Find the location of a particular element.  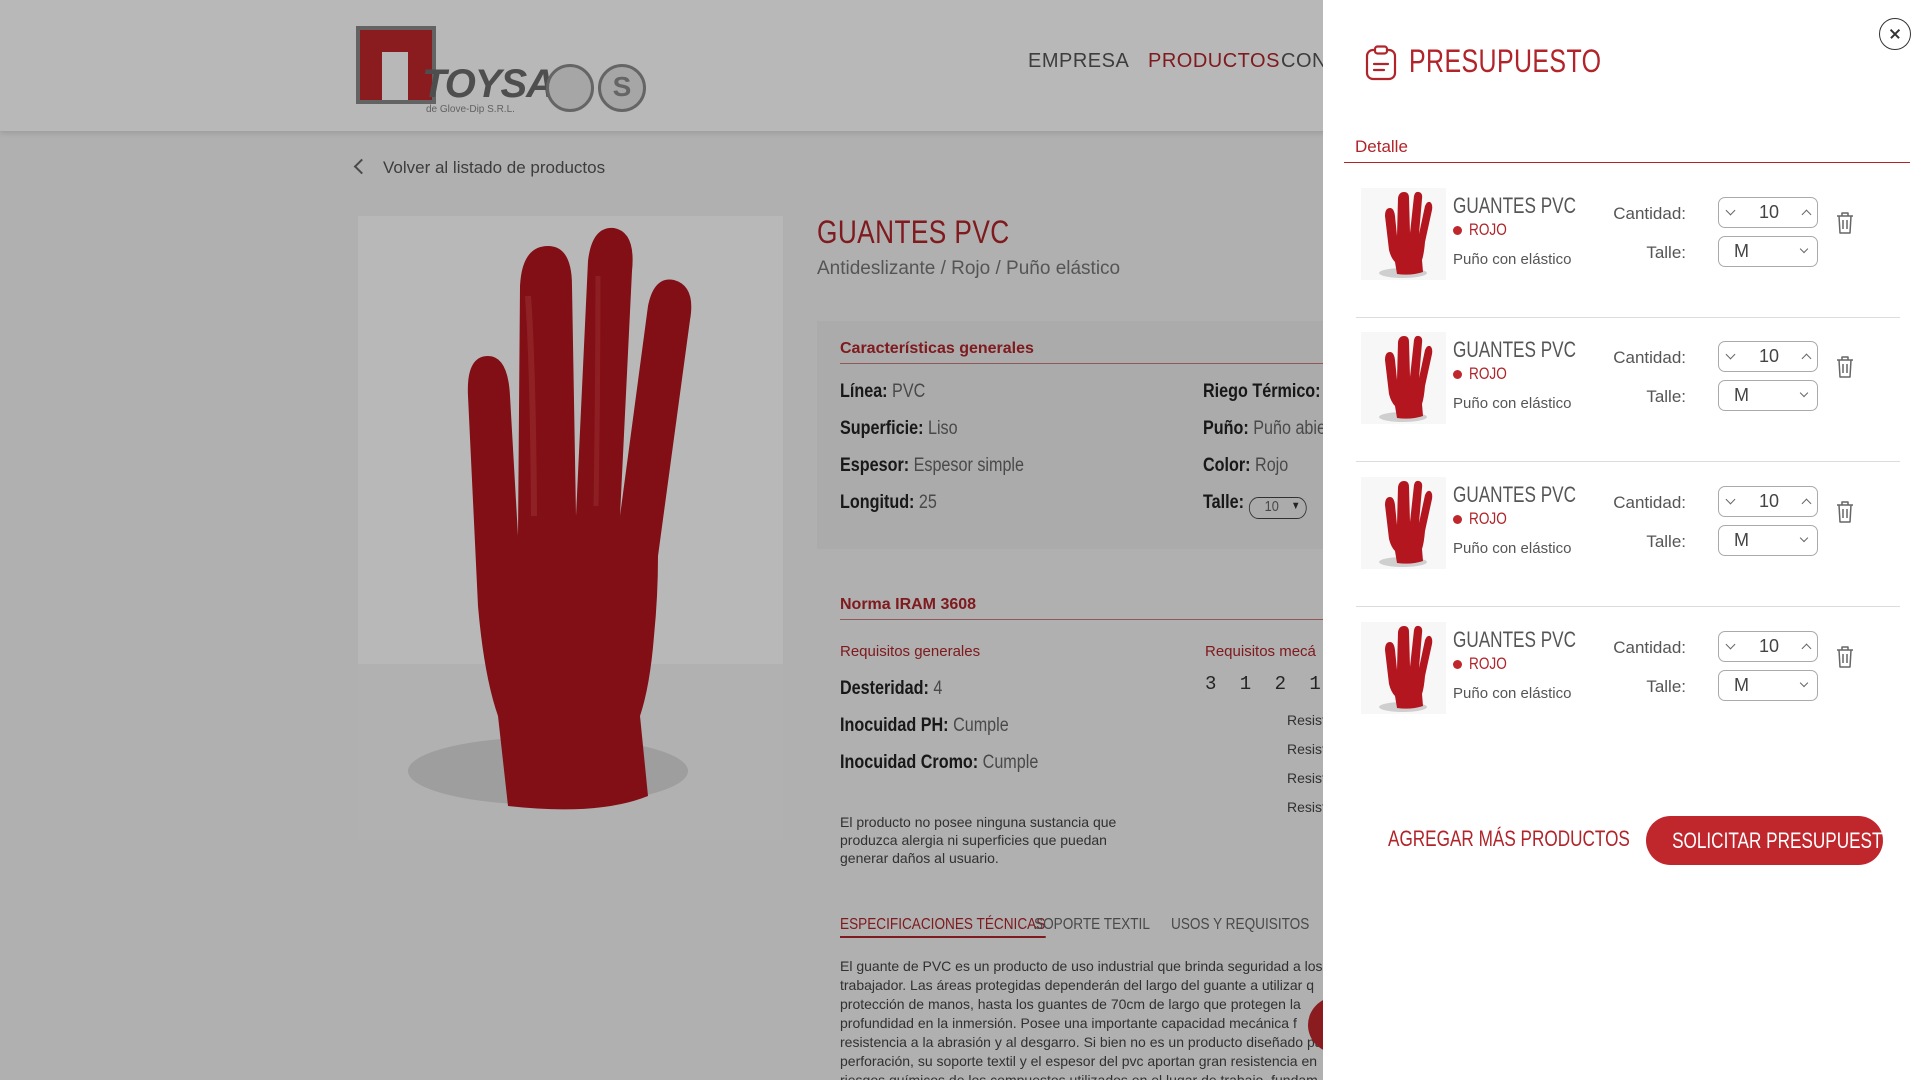

close-icon is located at coordinates (1895, 34).